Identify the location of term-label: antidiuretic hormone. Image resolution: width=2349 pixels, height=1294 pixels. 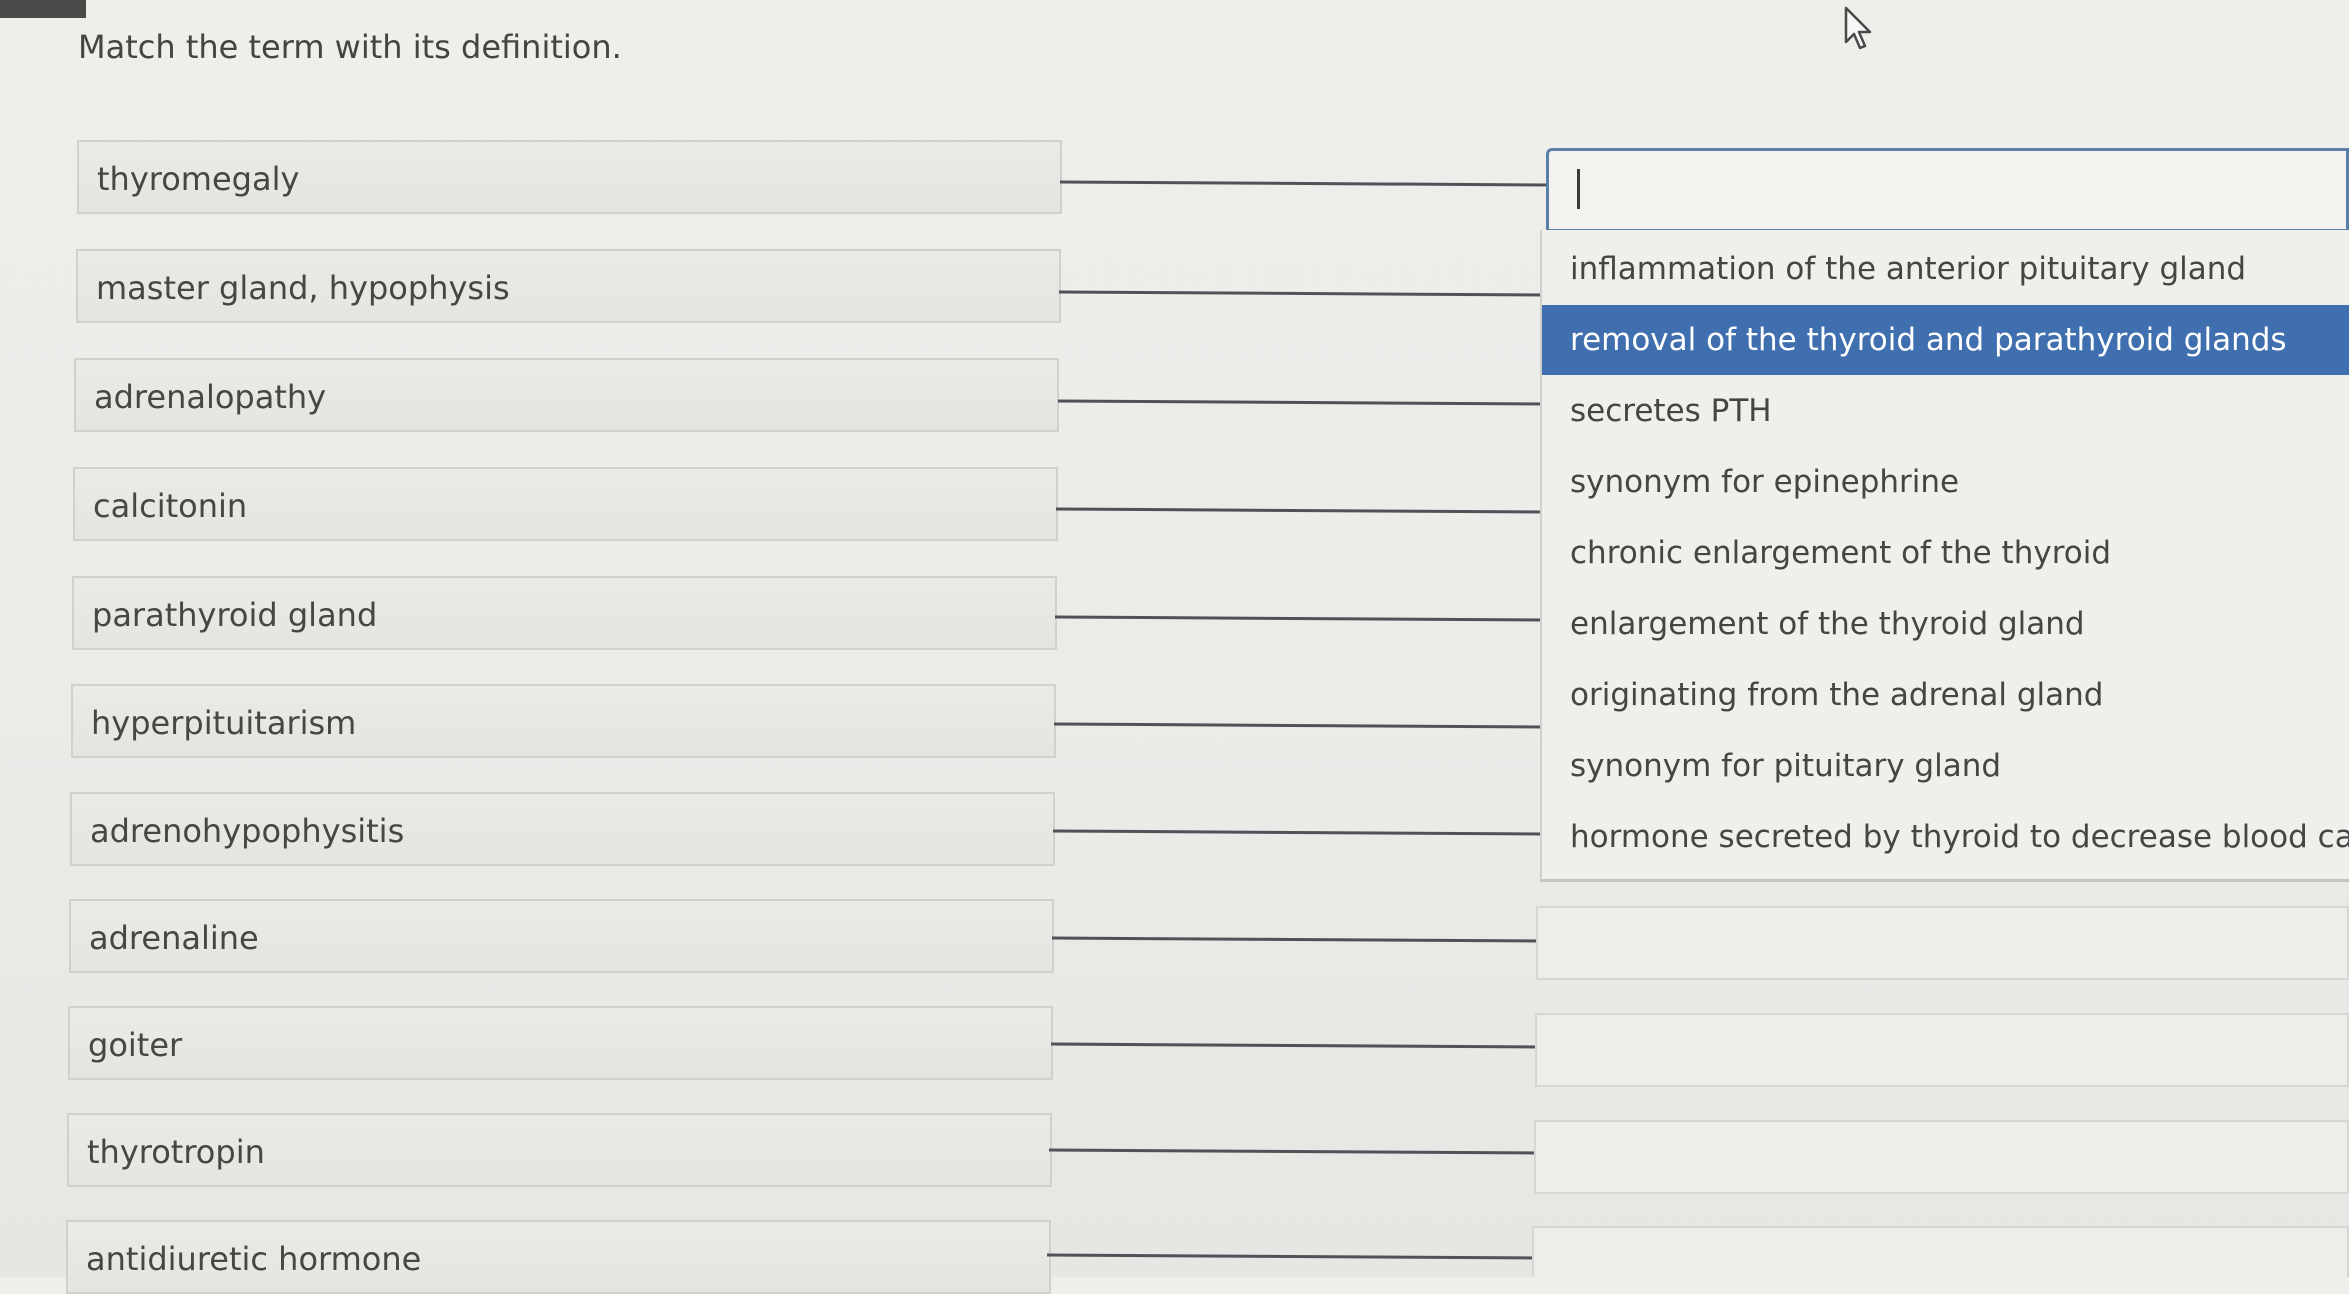
(254, 1259).